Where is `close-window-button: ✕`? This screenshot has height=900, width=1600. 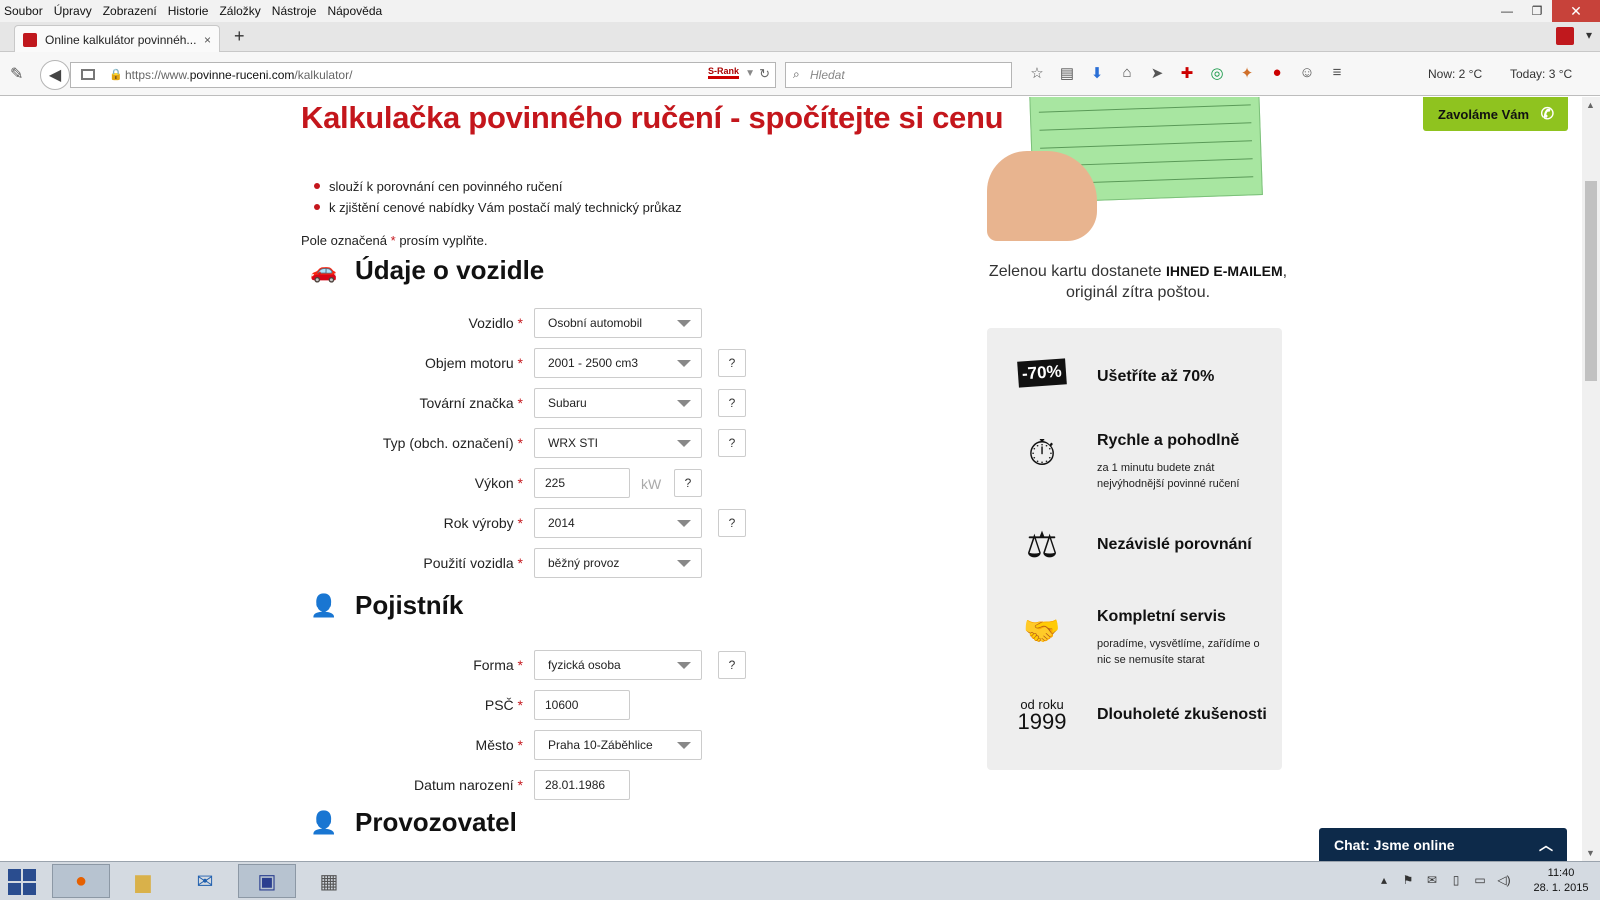
close-window-button: ✕ is located at coordinates (1576, 11).